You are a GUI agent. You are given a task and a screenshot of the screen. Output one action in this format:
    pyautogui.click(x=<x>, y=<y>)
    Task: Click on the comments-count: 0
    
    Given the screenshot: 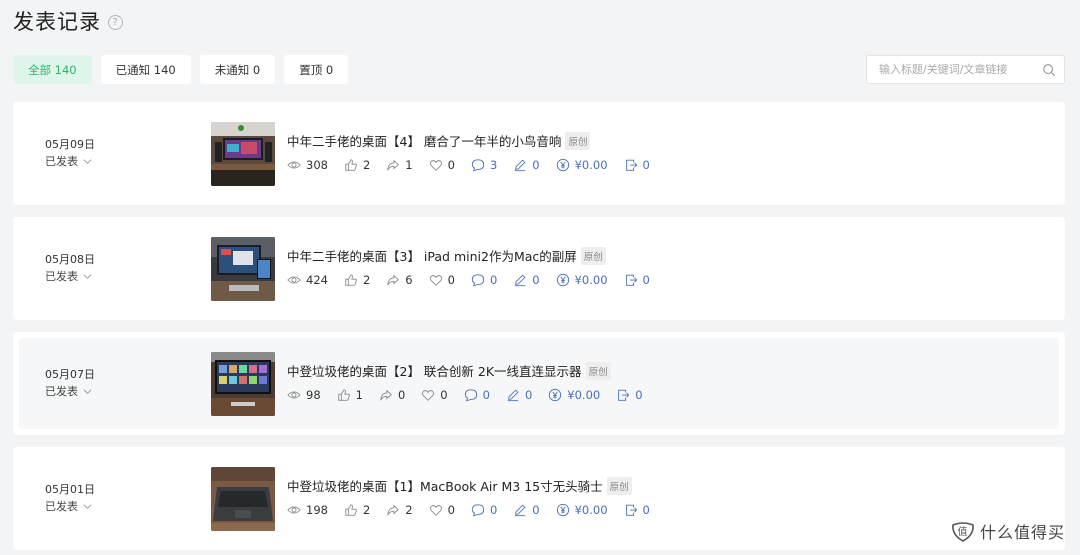 What is the action you would take?
    pyautogui.click(x=486, y=395)
    